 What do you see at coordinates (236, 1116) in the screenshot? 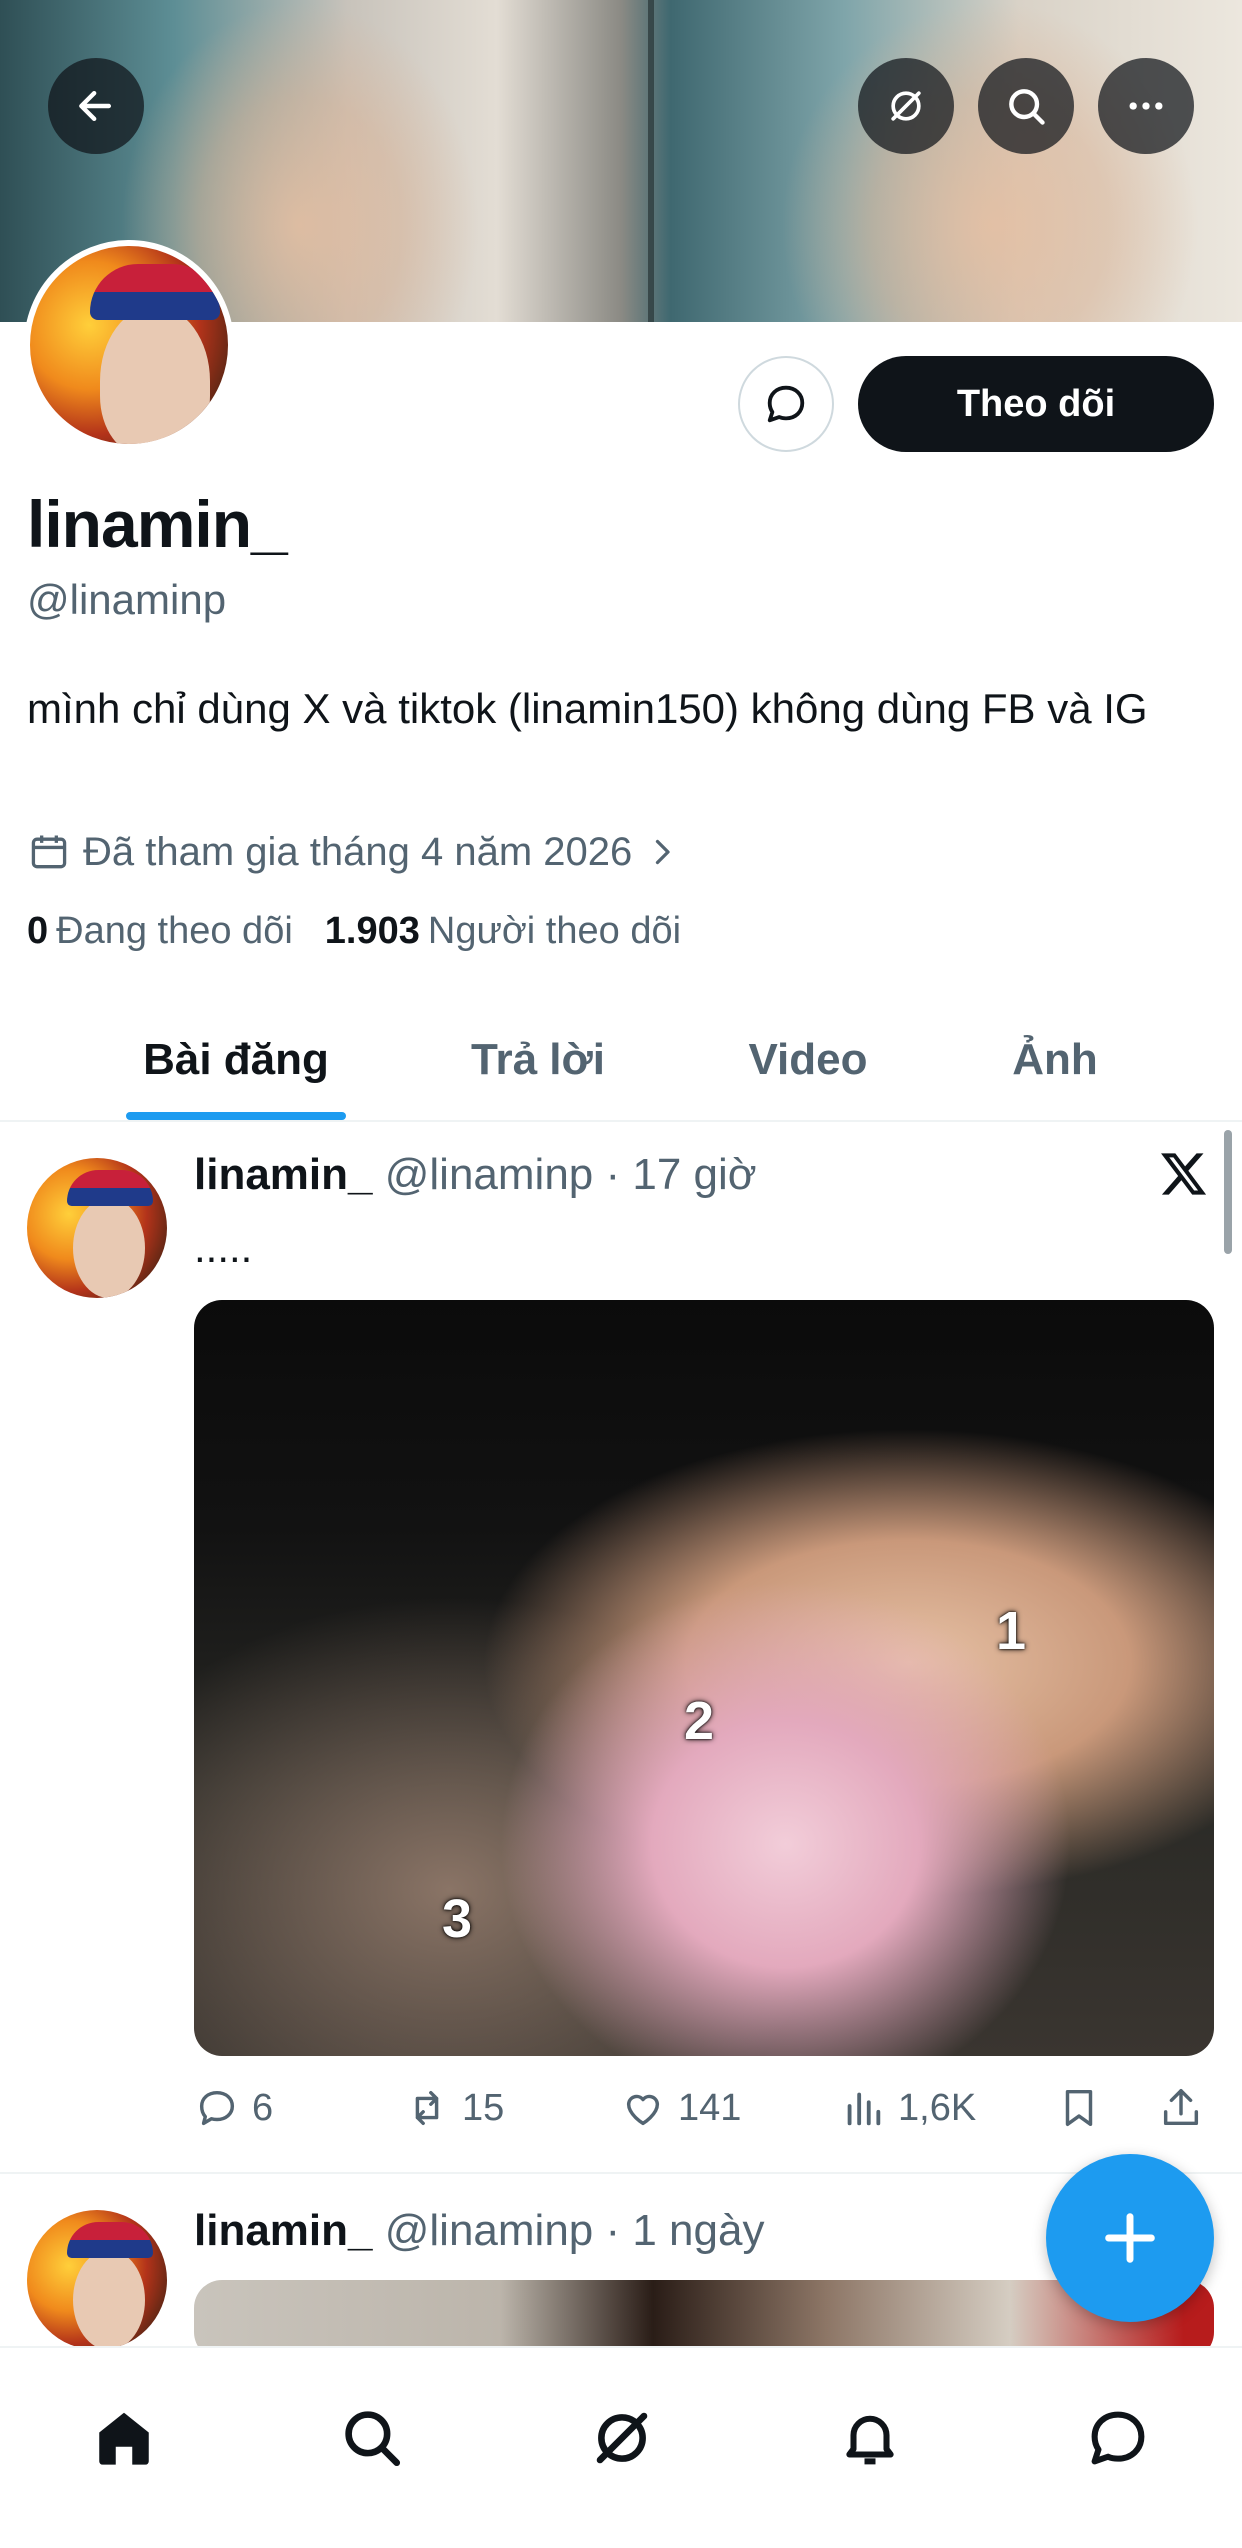
I see `active-tab-indicator` at bounding box center [236, 1116].